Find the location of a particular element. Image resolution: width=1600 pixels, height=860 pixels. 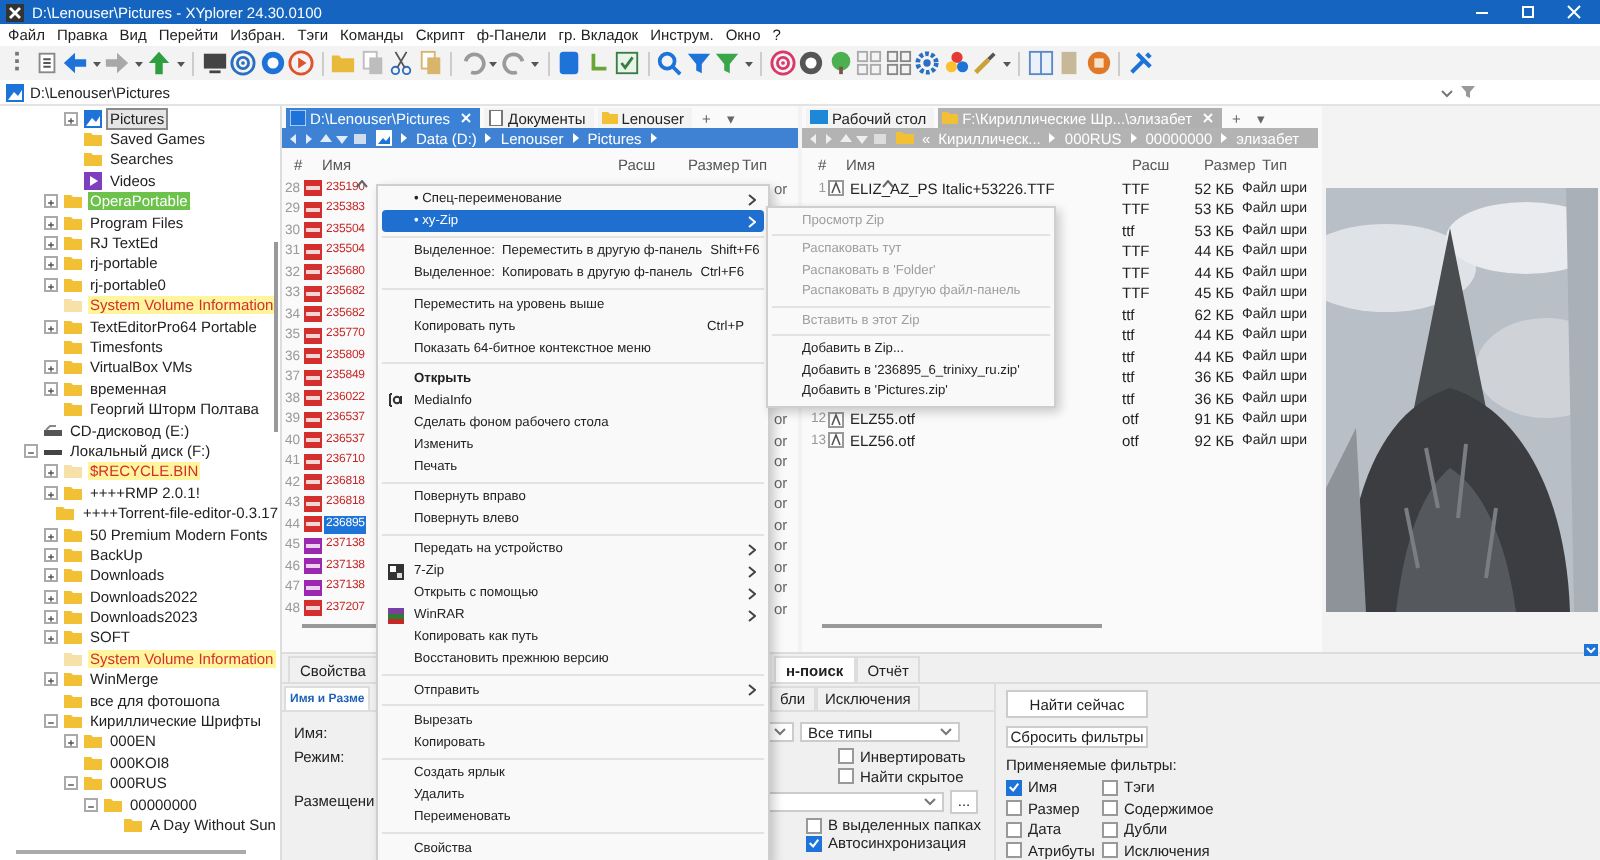

tree-icon is located at coordinates (840, 63).